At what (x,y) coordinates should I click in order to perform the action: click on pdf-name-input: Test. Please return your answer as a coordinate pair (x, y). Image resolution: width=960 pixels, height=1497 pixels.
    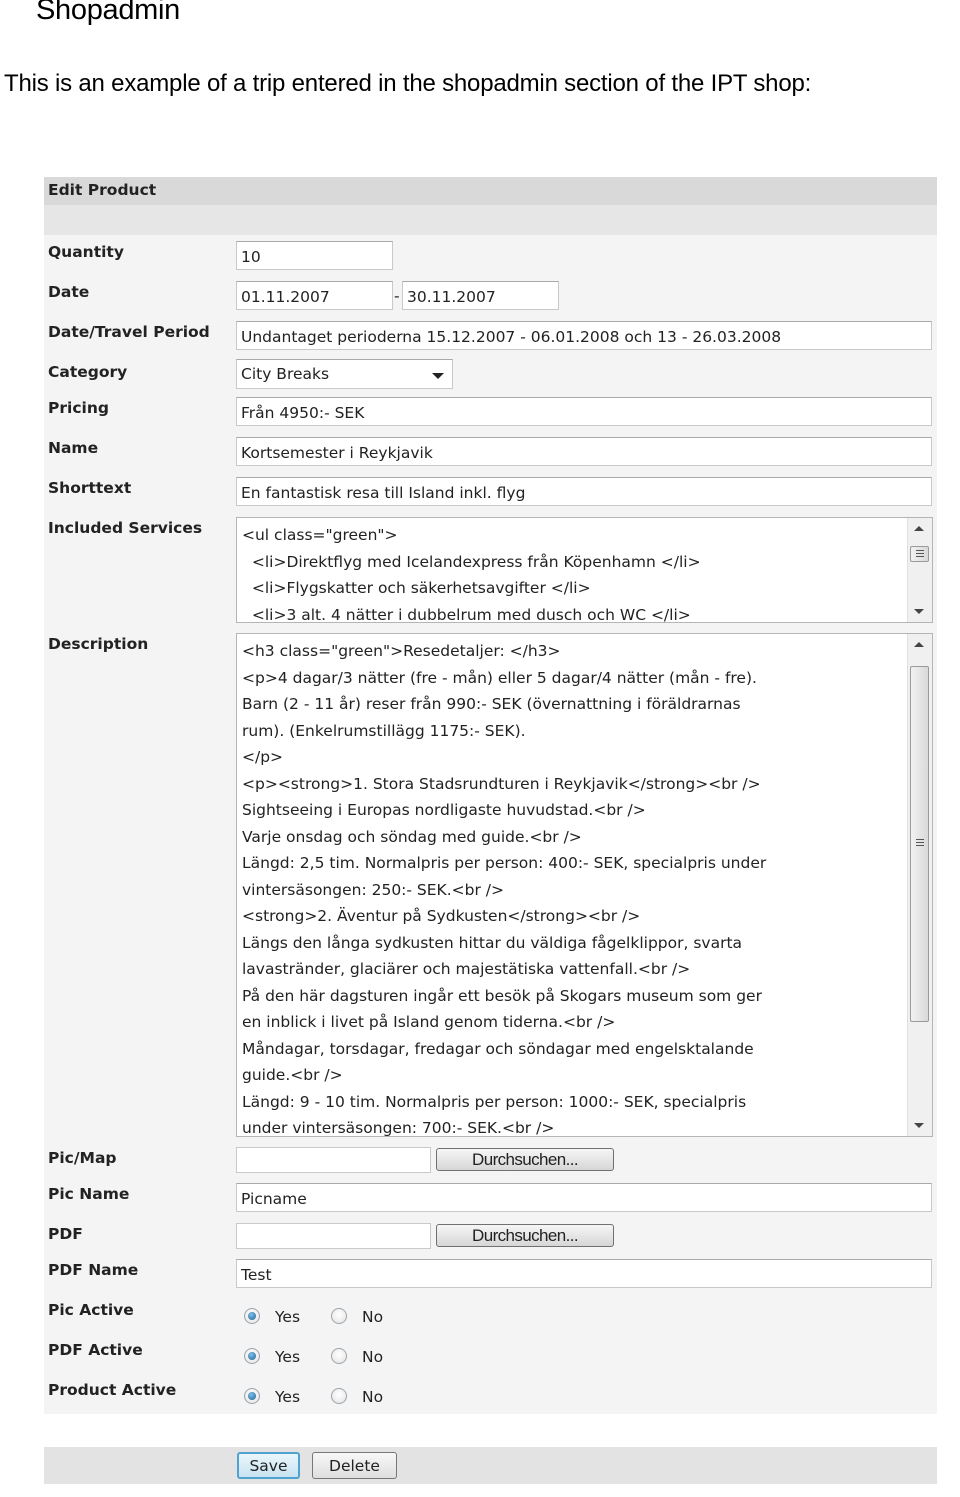
    Looking at the image, I should click on (584, 1273).